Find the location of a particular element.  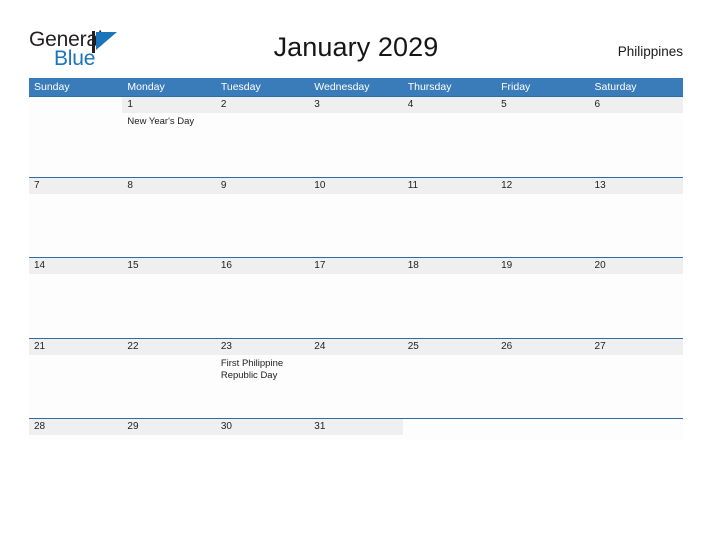

day-cell-1: 1 New Year's Day is located at coordinates (169, 137).